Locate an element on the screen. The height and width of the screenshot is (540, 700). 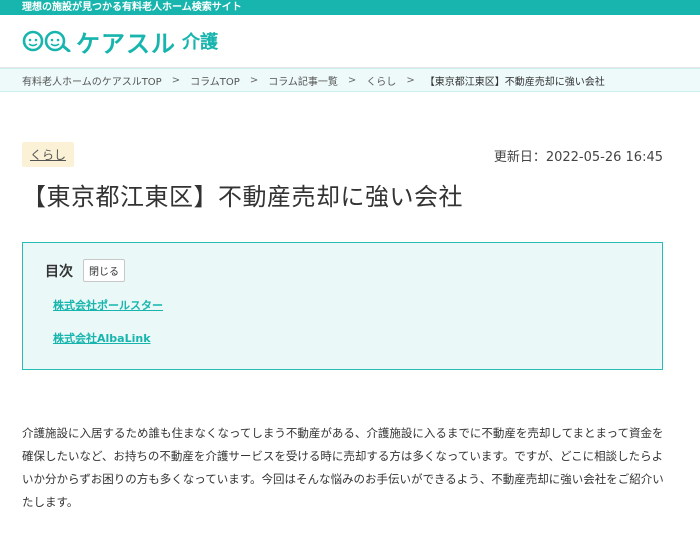
toc-header: 目次 閉じる is located at coordinates (342, 270).